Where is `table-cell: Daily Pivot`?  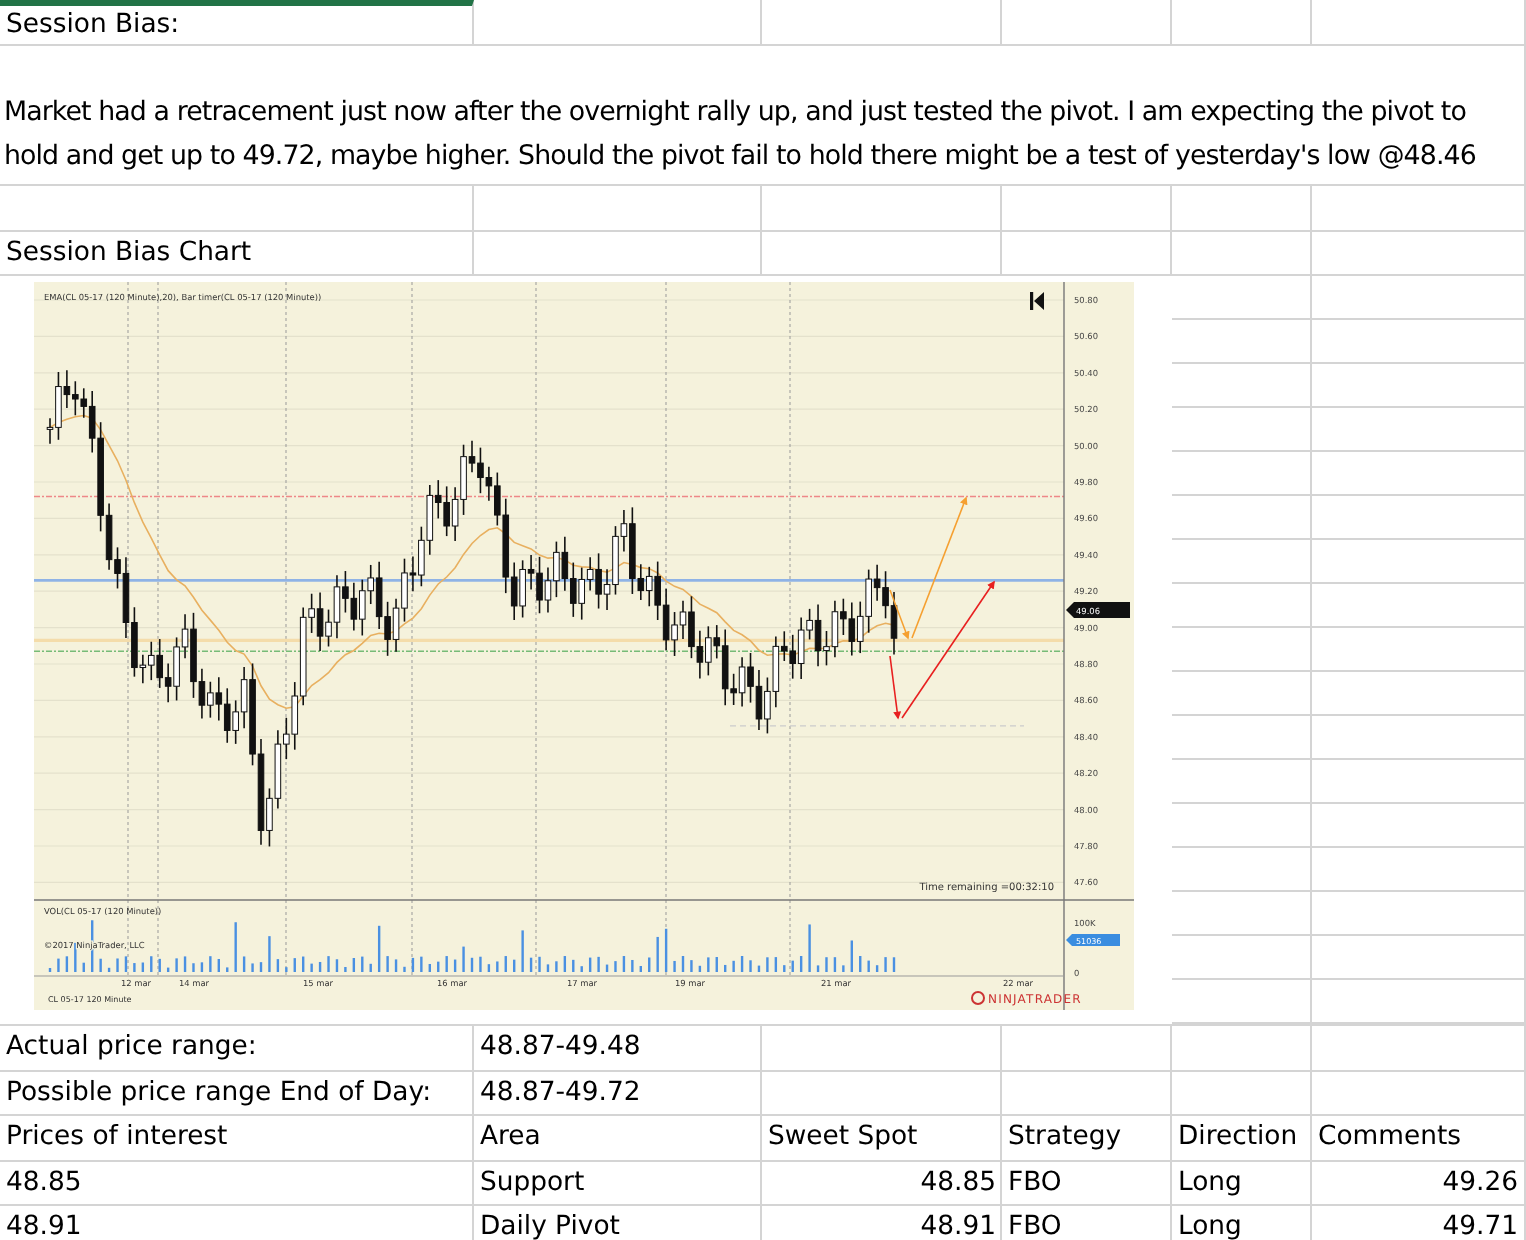 table-cell: Daily Pivot is located at coordinates (550, 1226).